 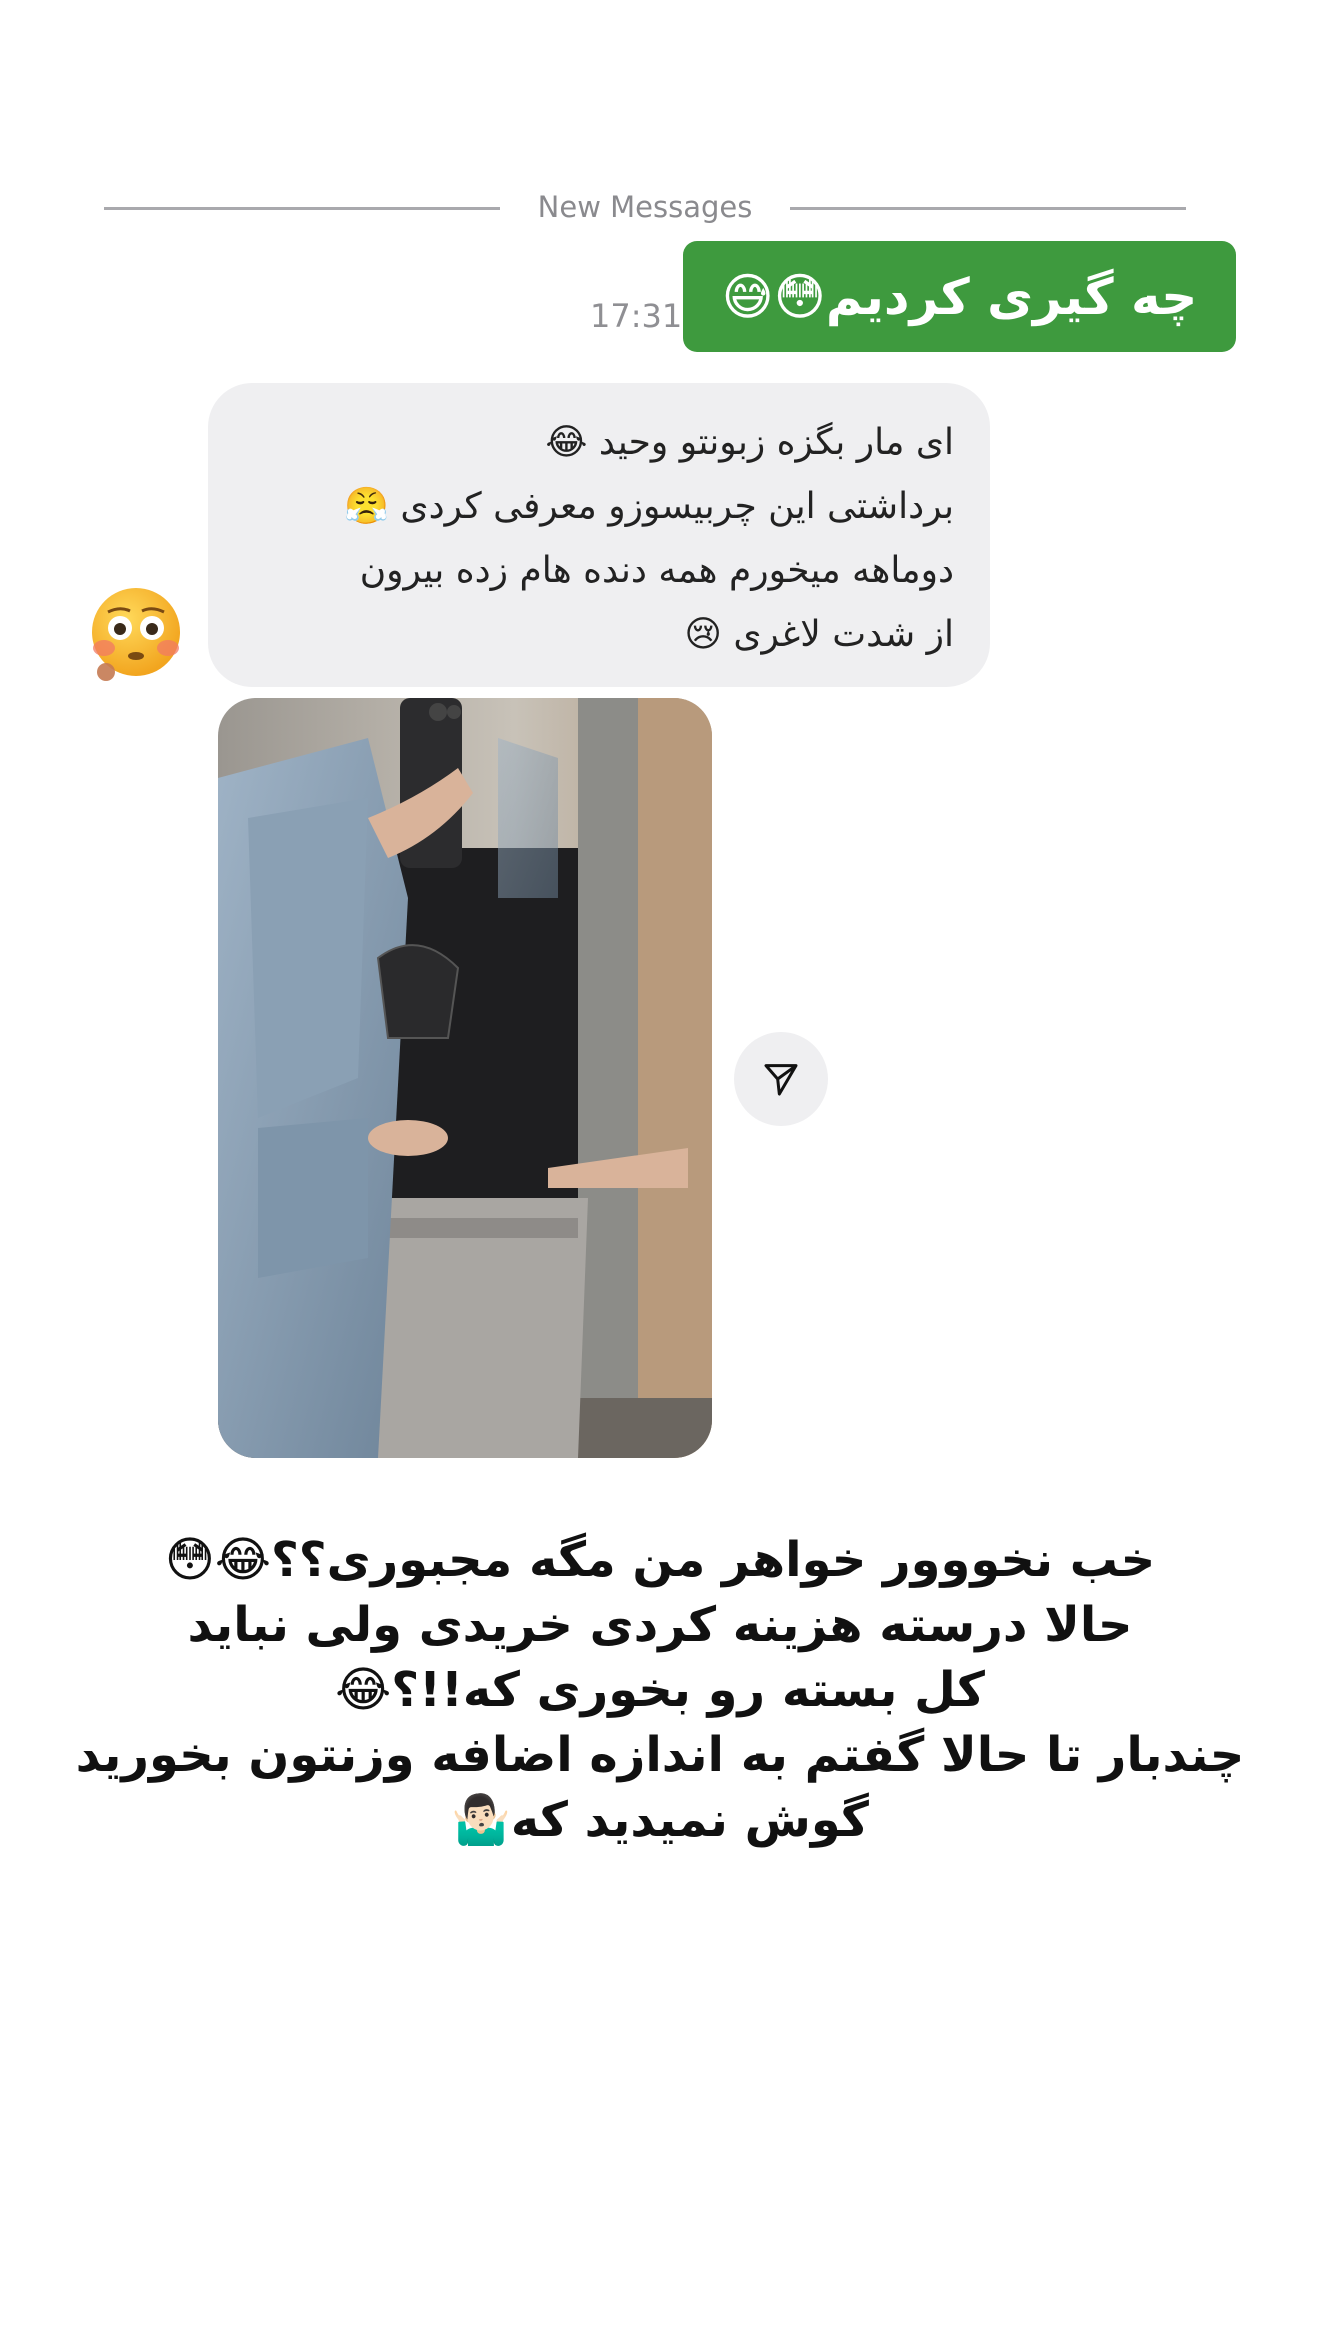 What do you see at coordinates (660, 1625) in the screenshot?
I see `caption-line: حالا درسته هزینه کردی خریدی ولی نباید` at bounding box center [660, 1625].